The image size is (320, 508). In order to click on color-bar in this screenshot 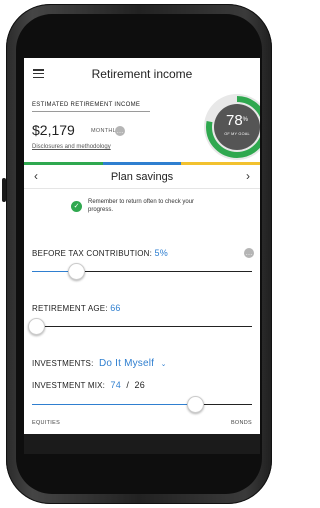, I will do `click(142, 163)`.